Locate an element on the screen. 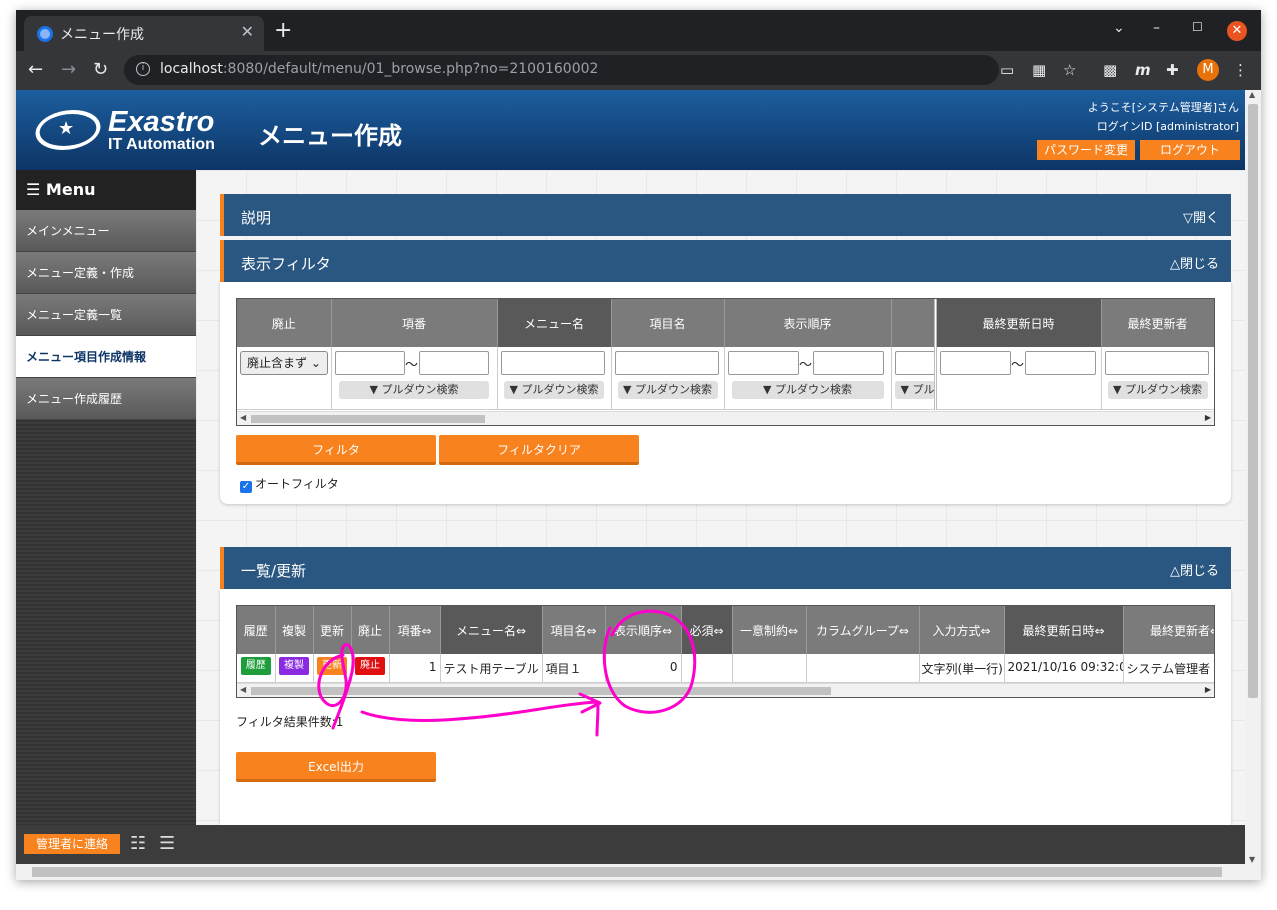  sidebar-heading: ☰ Menu is located at coordinates (106, 190).